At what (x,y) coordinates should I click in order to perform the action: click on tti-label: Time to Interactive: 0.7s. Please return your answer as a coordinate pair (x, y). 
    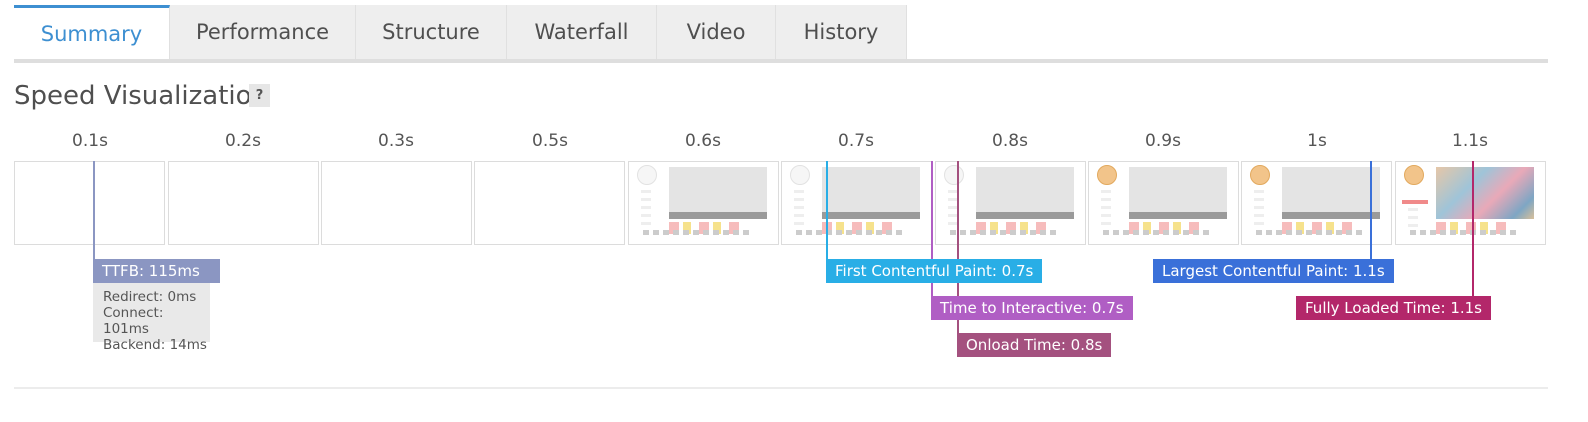
    Looking at the image, I should click on (1032, 308).